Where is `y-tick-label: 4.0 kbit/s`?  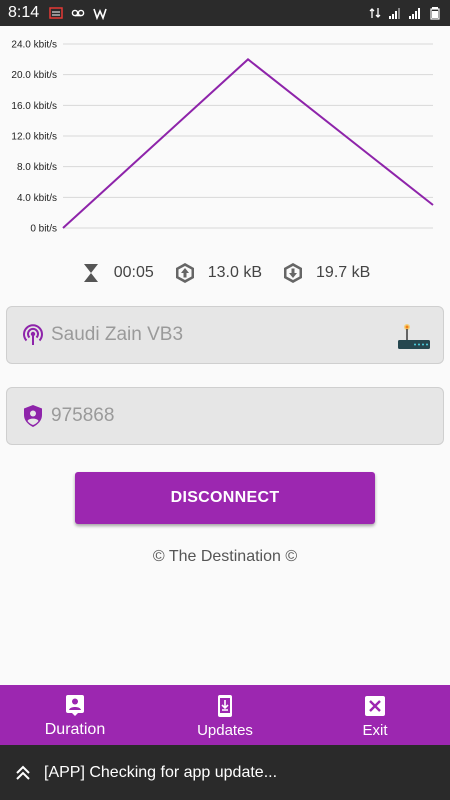 y-tick-label: 4.0 kbit/s is located at coordinates (37, 198).